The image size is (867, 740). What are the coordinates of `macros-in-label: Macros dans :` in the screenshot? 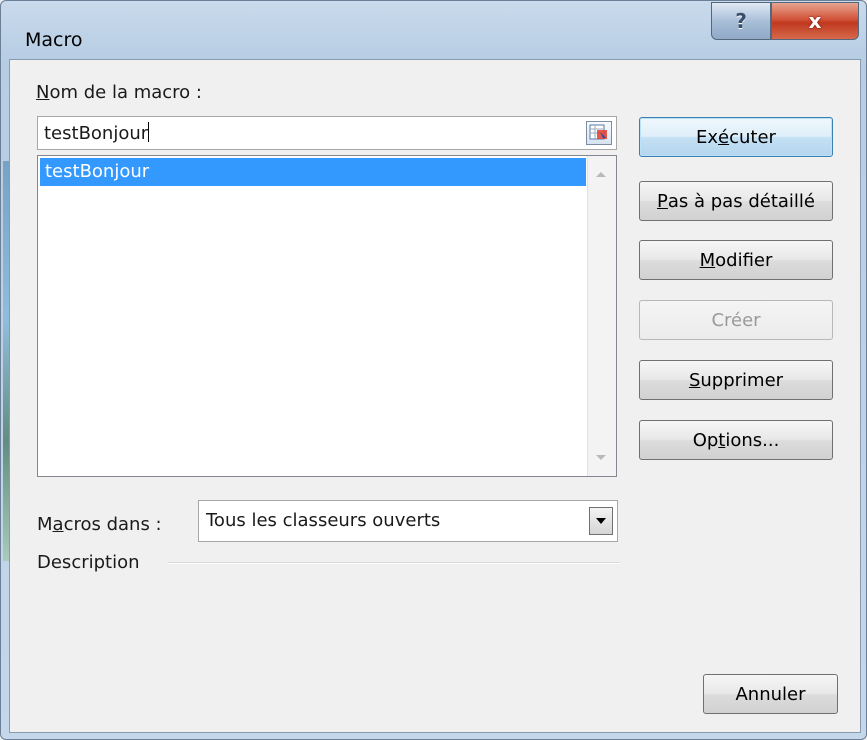 It's located at (99, 524).